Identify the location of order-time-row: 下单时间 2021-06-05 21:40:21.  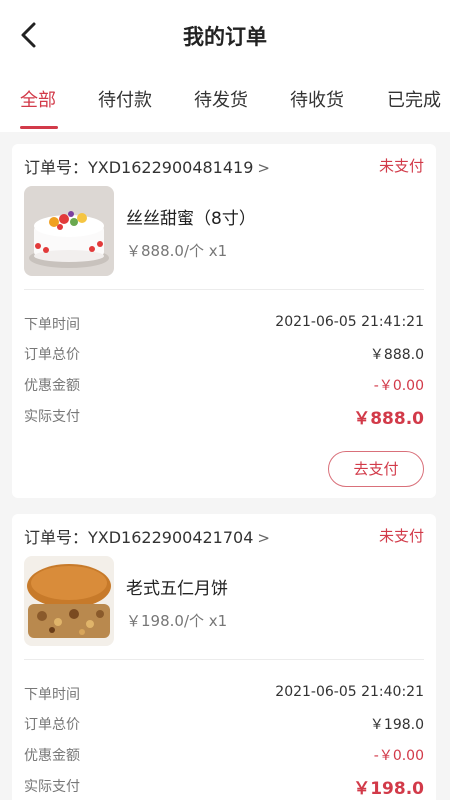
(224, 695).